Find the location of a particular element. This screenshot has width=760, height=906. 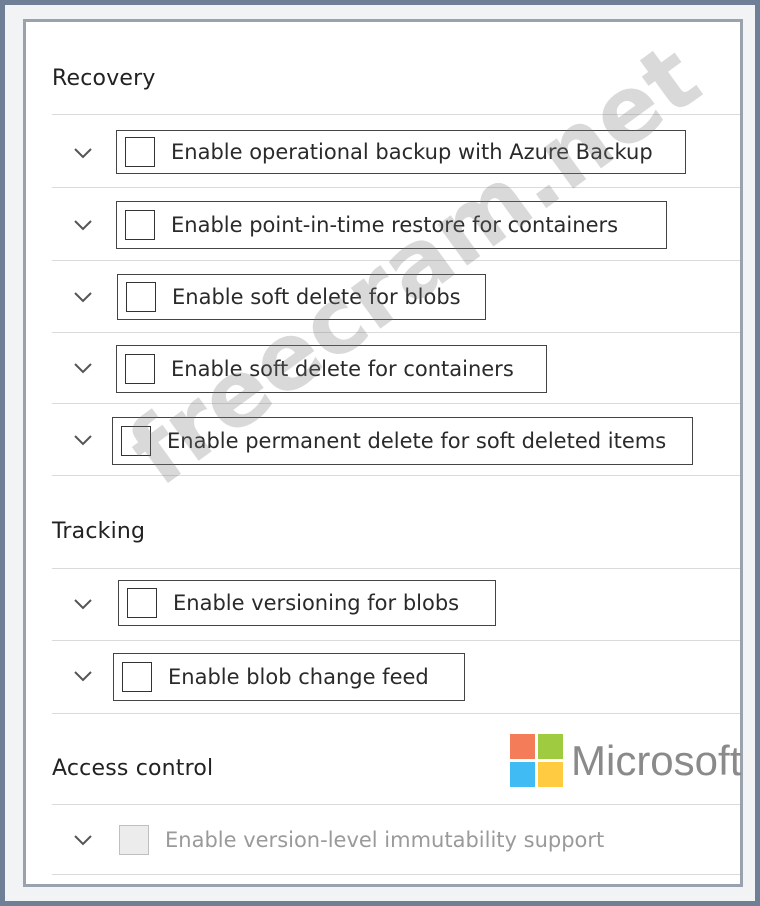

versioning-blobs-label: Enable versioning for blobs is located at coordinates (316, 603).